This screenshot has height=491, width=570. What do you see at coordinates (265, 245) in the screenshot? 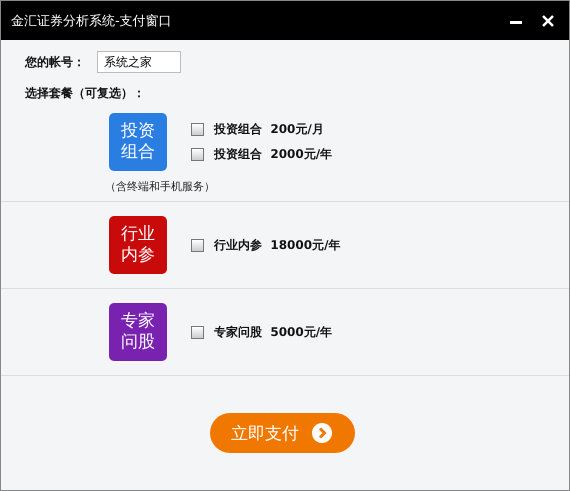
I see `package-option: 行业内参 18000元/年` at bounding box center [265, 245].